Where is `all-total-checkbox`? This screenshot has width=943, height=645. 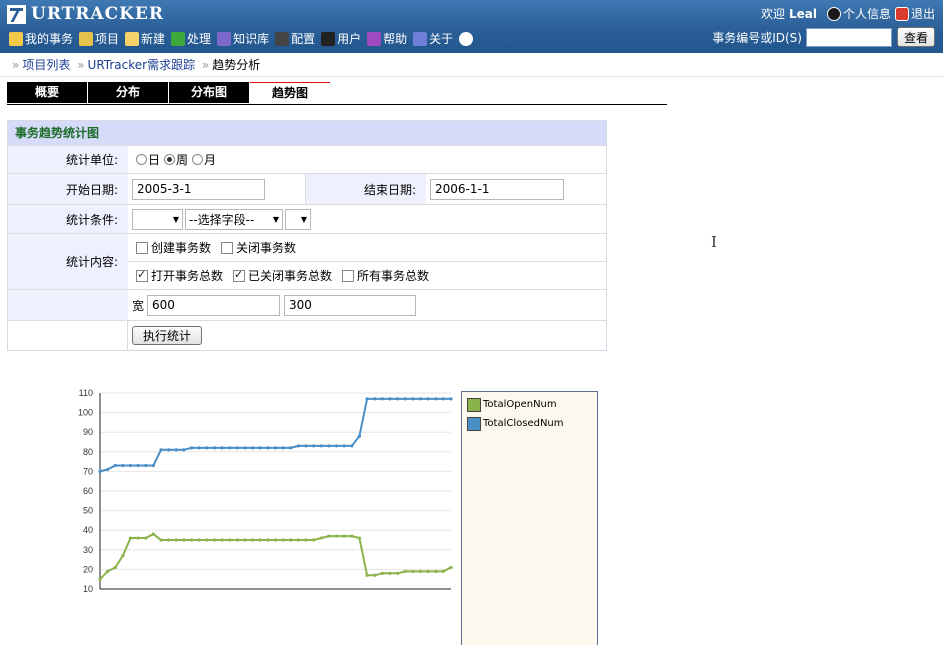
all-total-checkbox is located at coordinates (348, 275).